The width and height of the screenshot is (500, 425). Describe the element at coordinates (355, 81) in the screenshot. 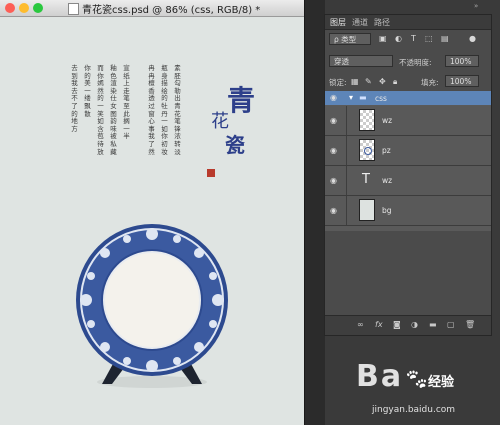

I see `lock-transparency-icon: ▦` at that location.